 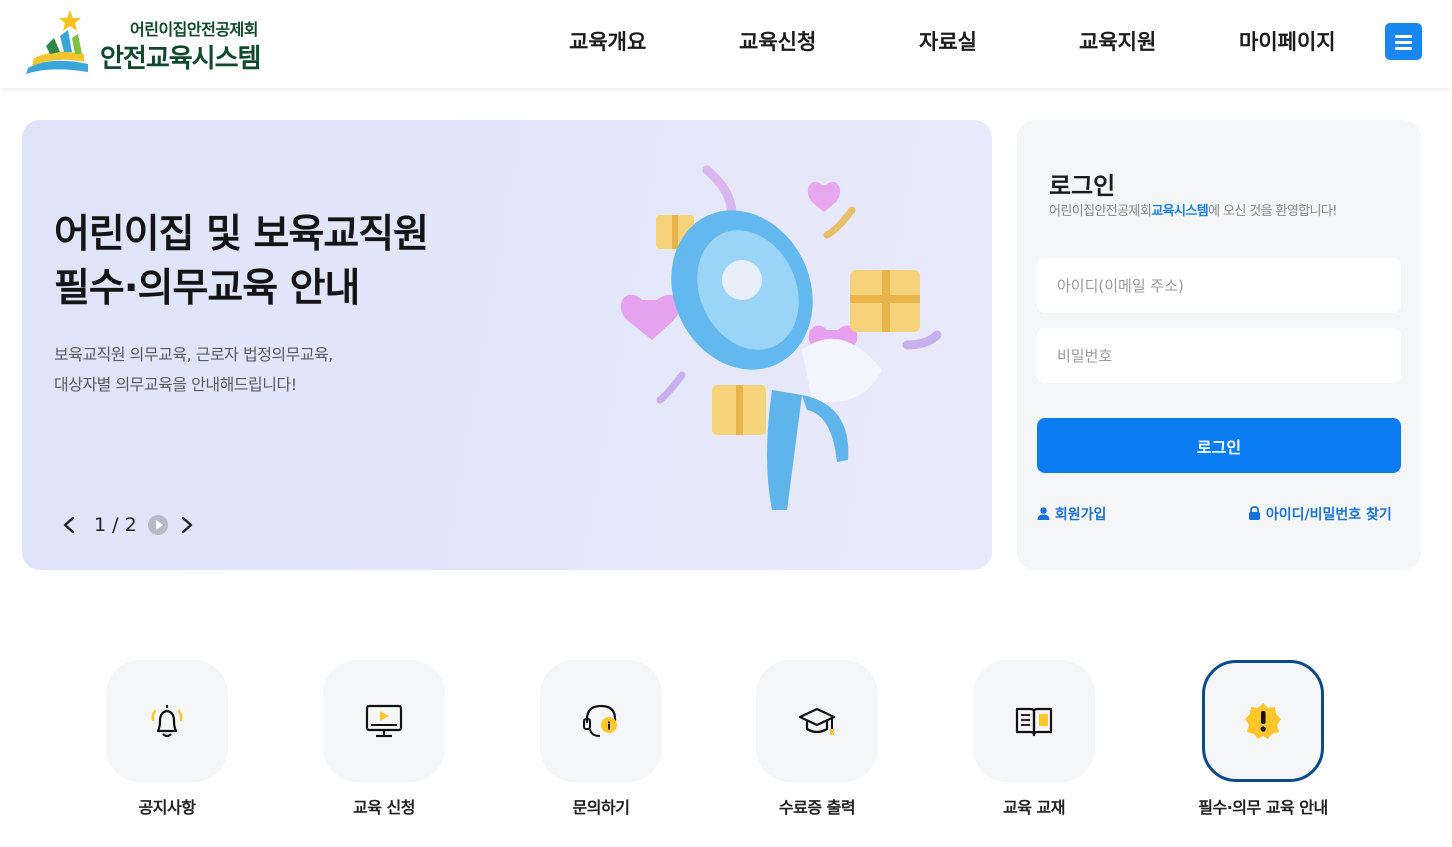 What do you see at coordinates (1287, 41) in the screenshot?
I see `nav-item-mypage: 마이페이지` at bounding box center [1287, 41].